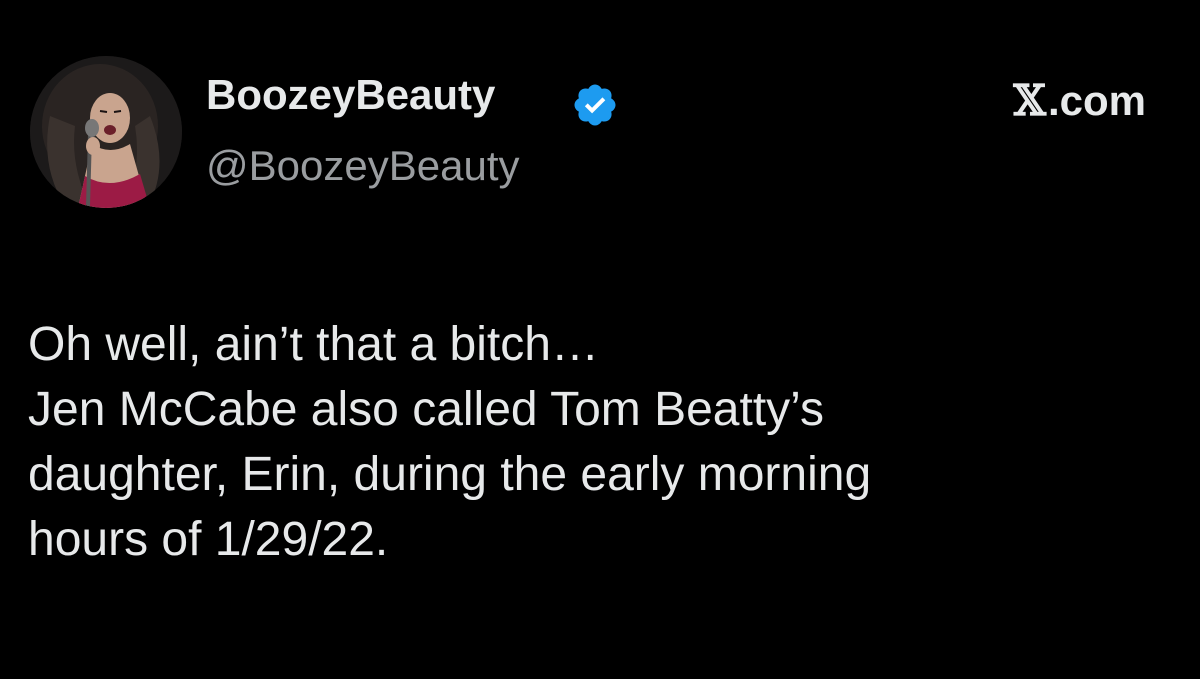 The image size is (1200, 679). I want to click on site-suffix: .com, so click(1096, 100).